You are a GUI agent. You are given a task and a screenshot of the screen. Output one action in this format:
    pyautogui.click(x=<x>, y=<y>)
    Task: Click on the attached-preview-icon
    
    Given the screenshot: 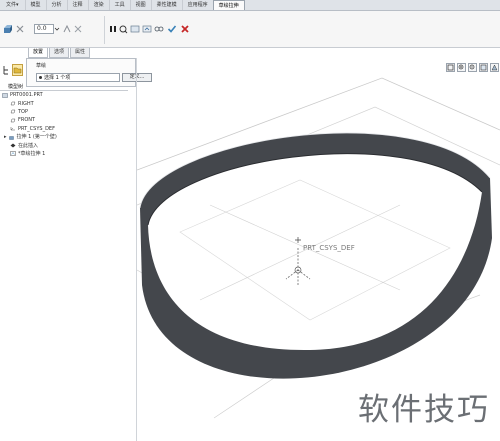 What is the action you would take?
    pyautogui.click(x=135, y=29)
    